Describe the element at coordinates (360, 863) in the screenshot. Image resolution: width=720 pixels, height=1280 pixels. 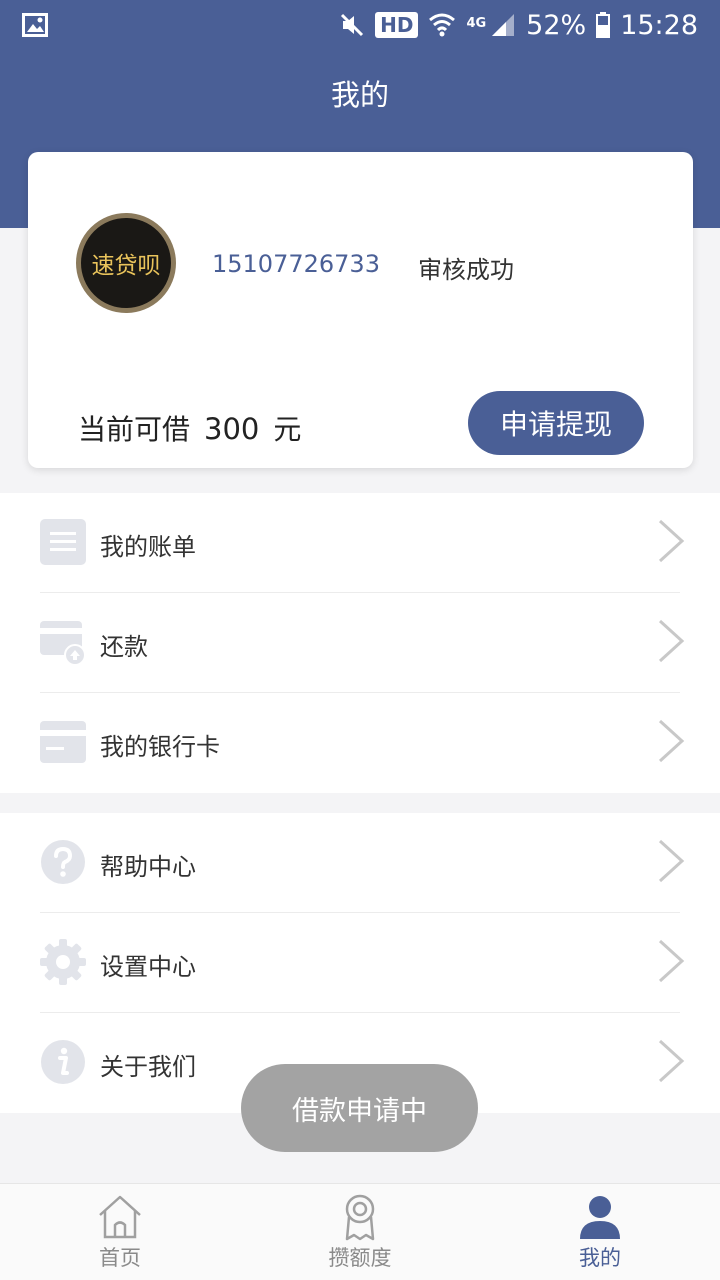
I see `menu-item-help-center: 帮助中心` at that location.